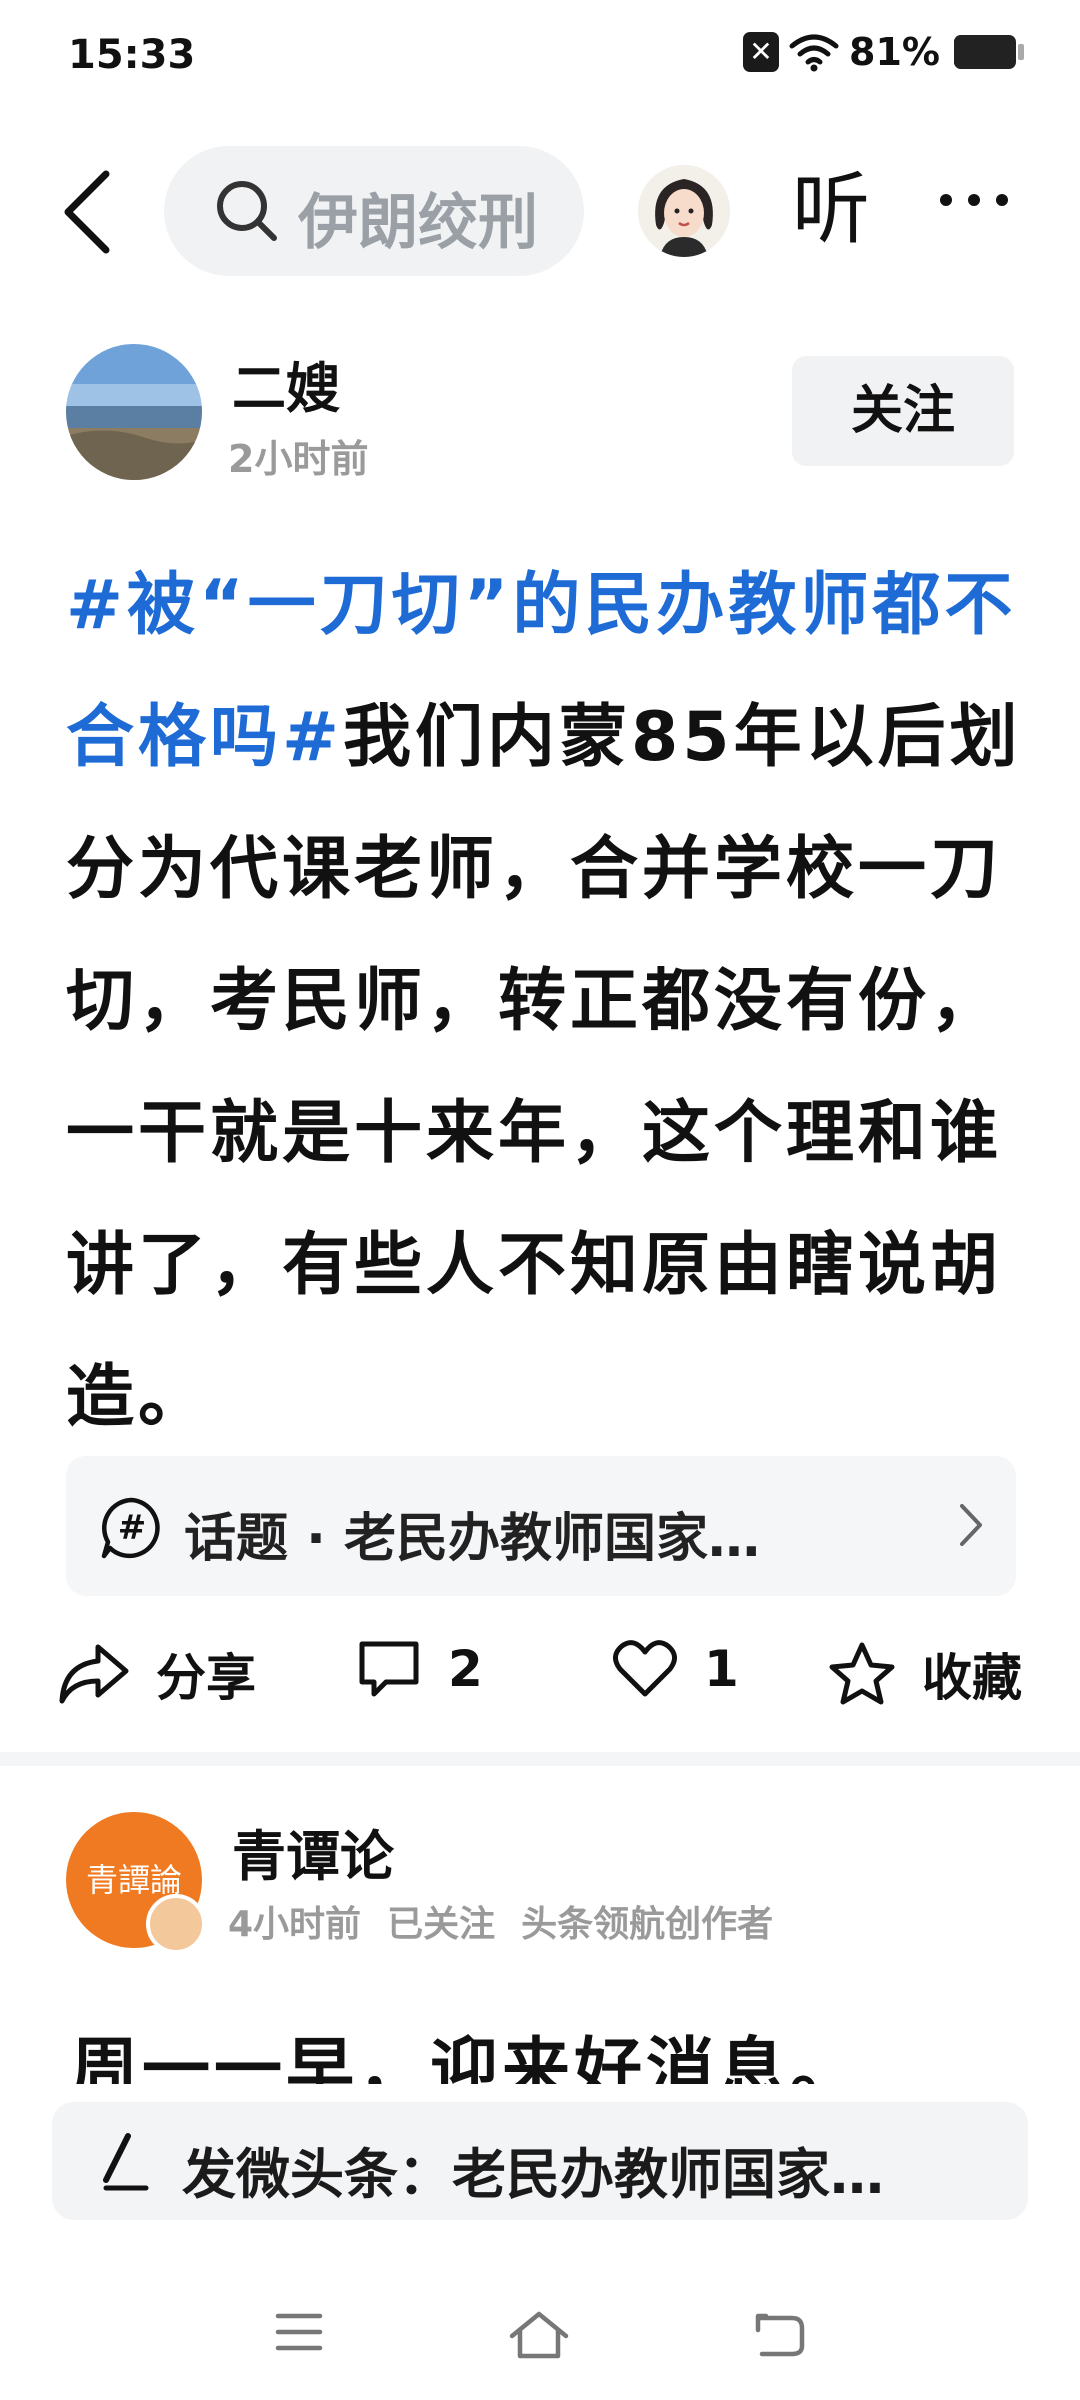 The height and width of the screenshot is (2400, 1080). Describe the element at coordinates (972, 1678) in the screenshot. I see `collect-label: 收藏` at that location.